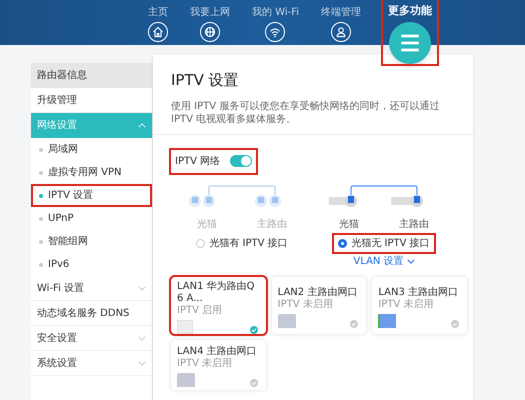 This screenshot has width=525, height=400. What do you see at coordinates (91, 195) in the screenshot?
I see `sidebar-subitem: IPTV 设置` at bounding box center [91, 195].